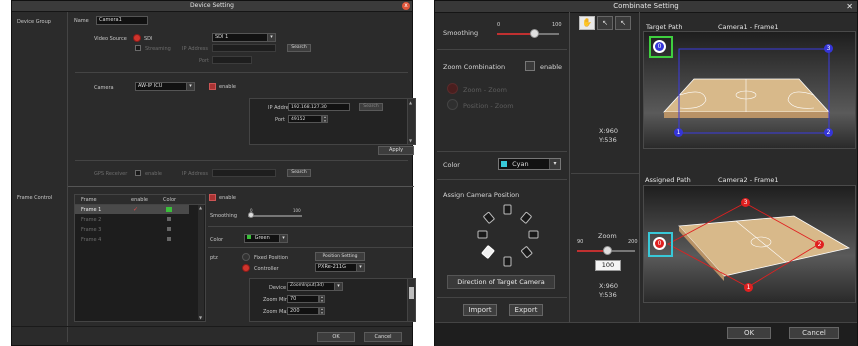 The width and height of the screenshot is (858, 346). I want to click on gps-search-button: Search, so click(299, 173).